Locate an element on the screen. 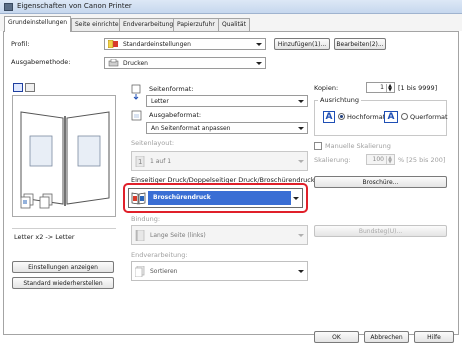  output-method-select: Drucken is located at coordinates (185, 63).